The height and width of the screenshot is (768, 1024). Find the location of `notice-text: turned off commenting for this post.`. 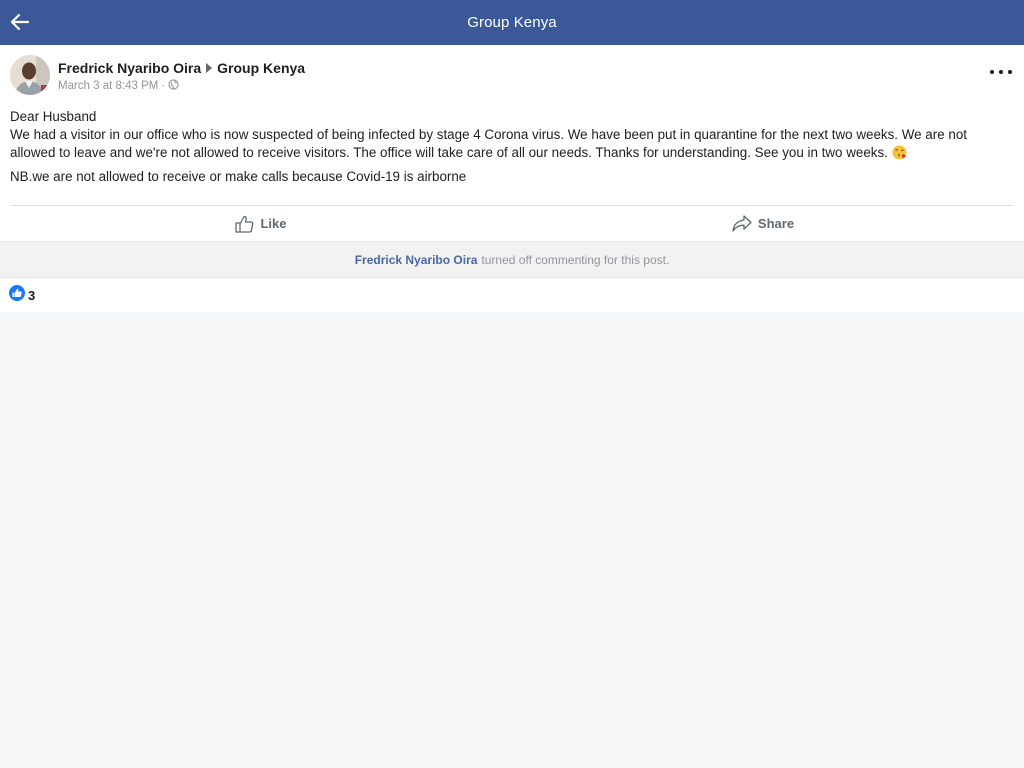

notice-text: turned off commenting for this post. is located at coordinates (575, 259).